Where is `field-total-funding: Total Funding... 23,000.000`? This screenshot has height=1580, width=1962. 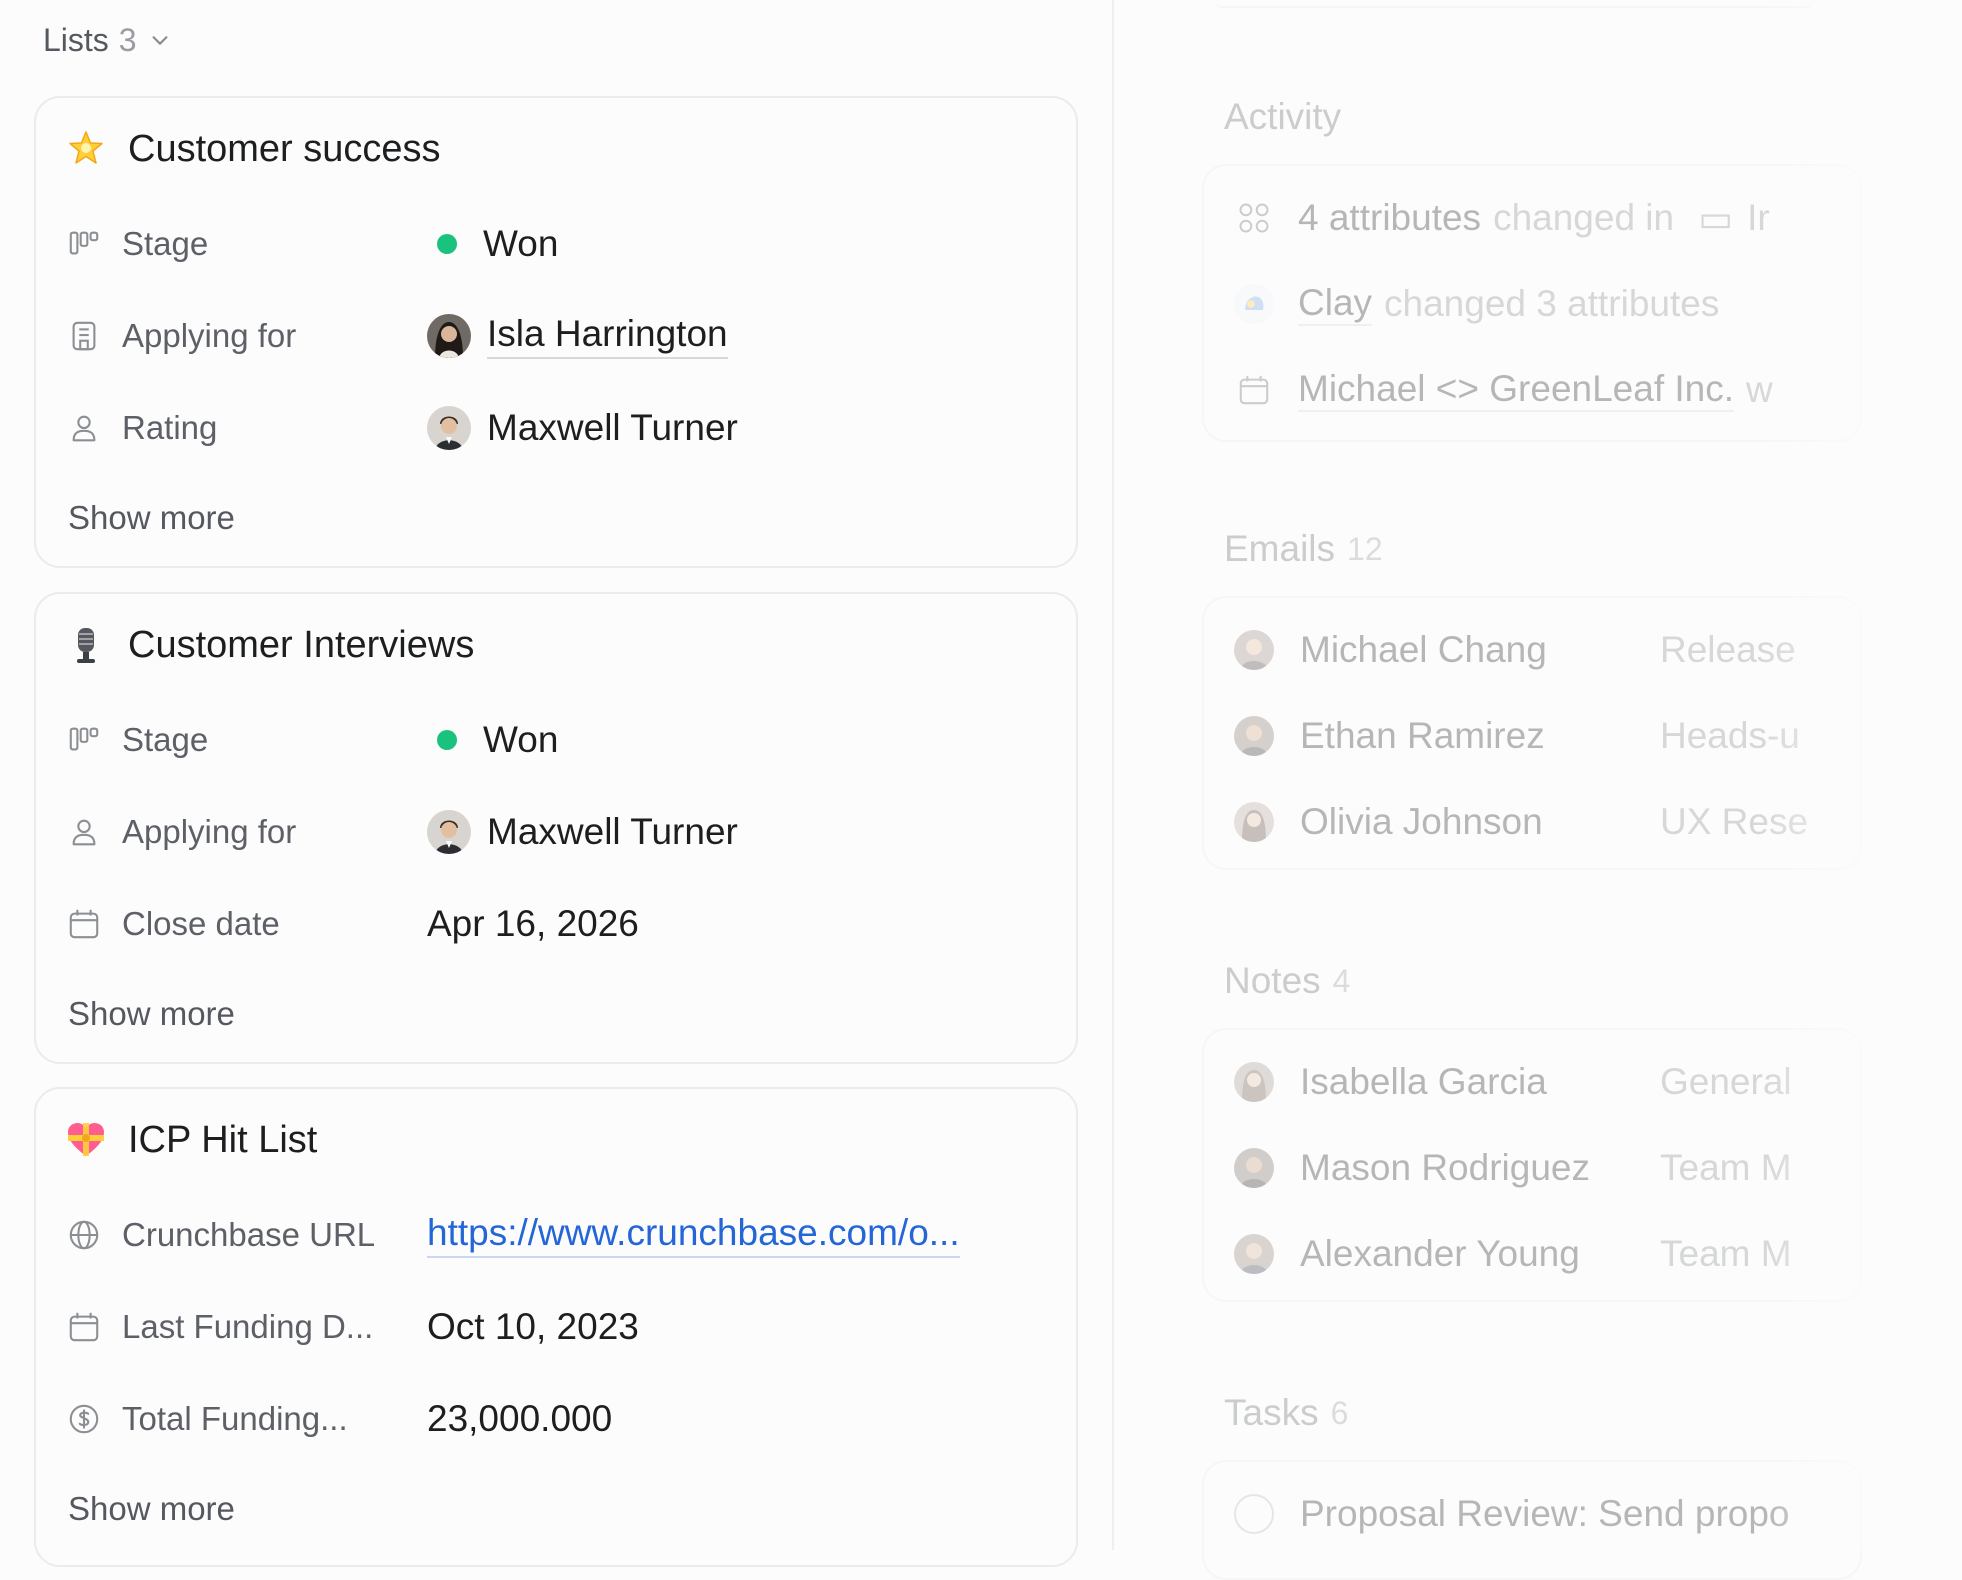
field-total-funding: Total Funding... 23,000.000 is located at coordinates (556, 1419).